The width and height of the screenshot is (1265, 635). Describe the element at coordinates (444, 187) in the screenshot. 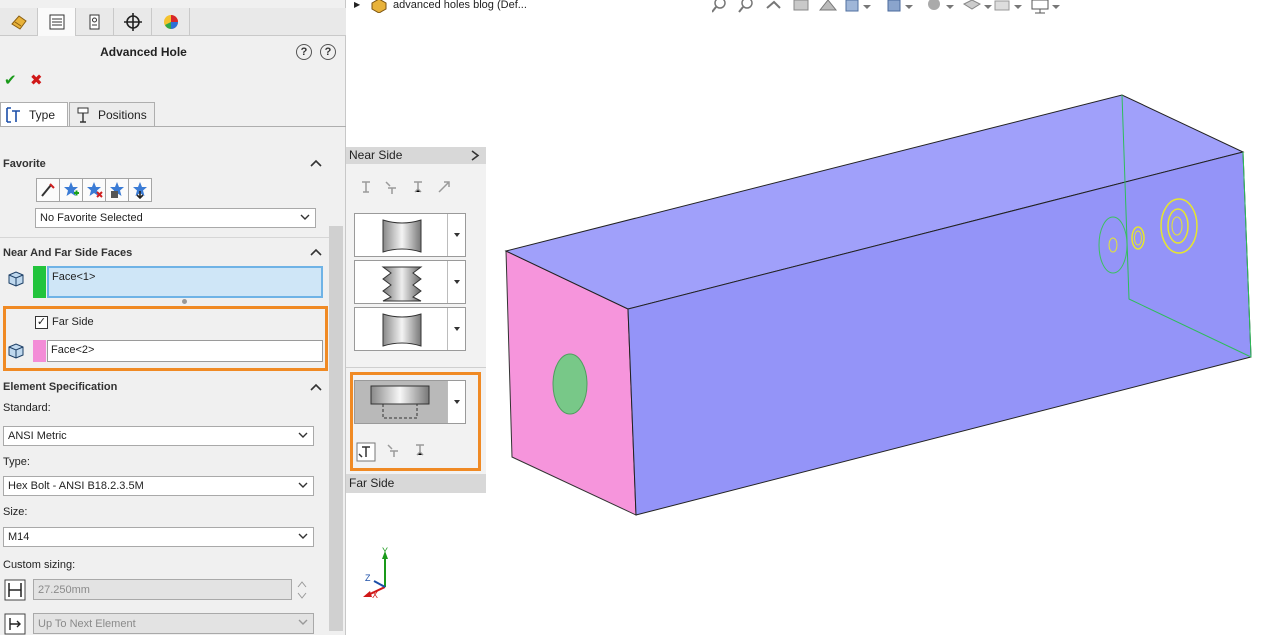

I see `expand-element-icon` at that location.